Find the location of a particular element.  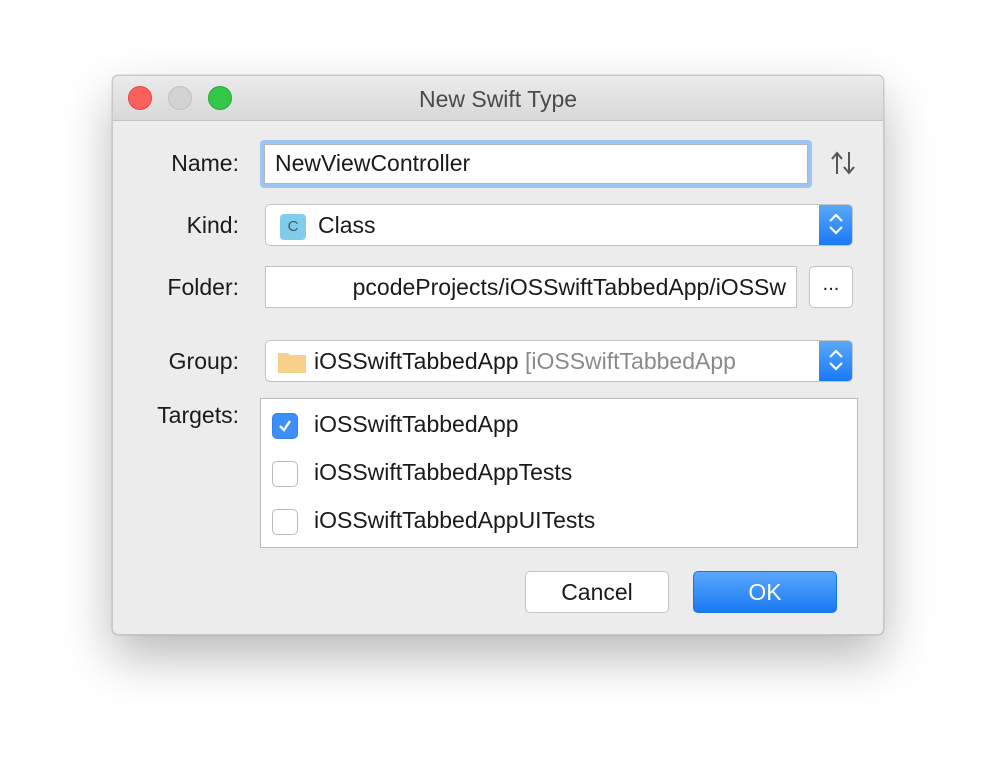

targets-label: Targets: is located at coordinates (198, 415).